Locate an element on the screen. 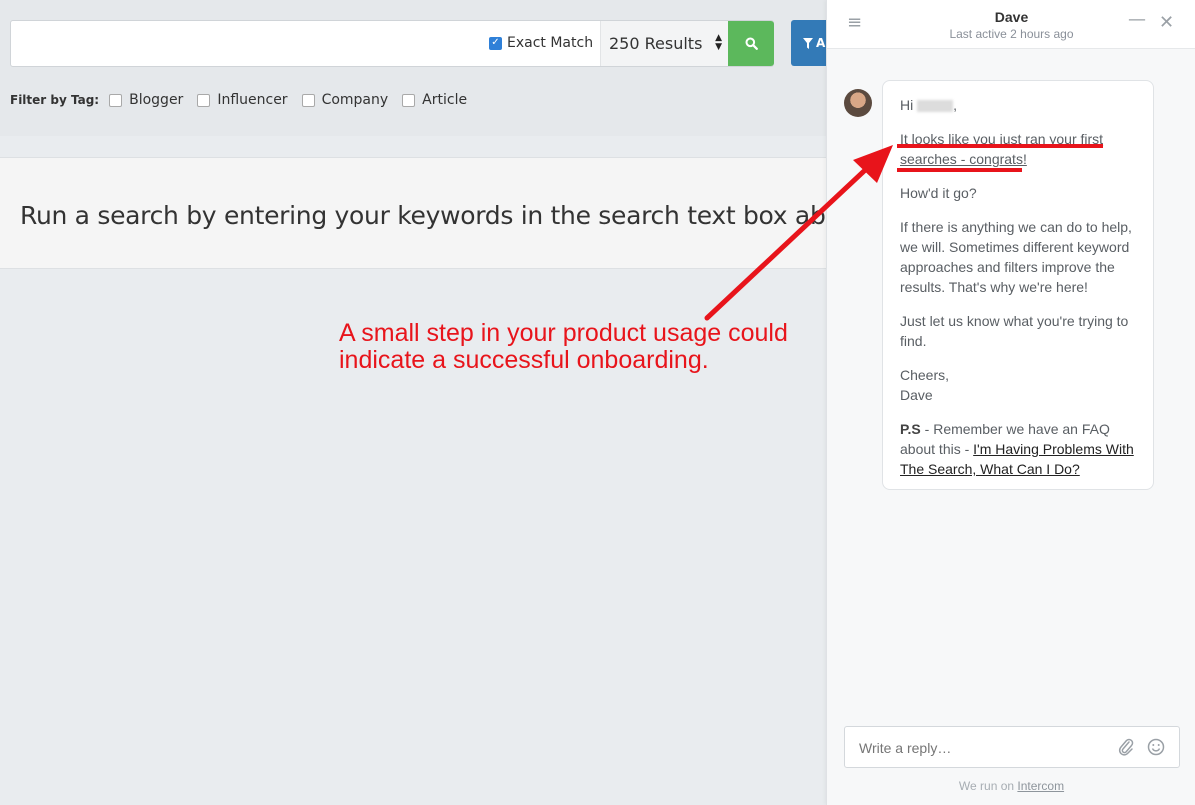  tag-filter-blogger: Blogger is located at coordinates (146, 100).